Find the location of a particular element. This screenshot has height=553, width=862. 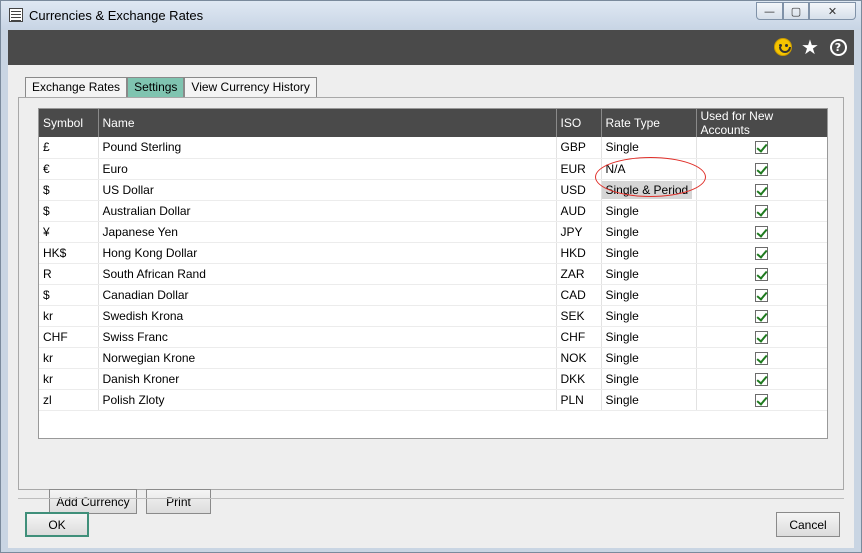

tab-exchange-rates: Exchange Rates is located at coordinates (76, 87).